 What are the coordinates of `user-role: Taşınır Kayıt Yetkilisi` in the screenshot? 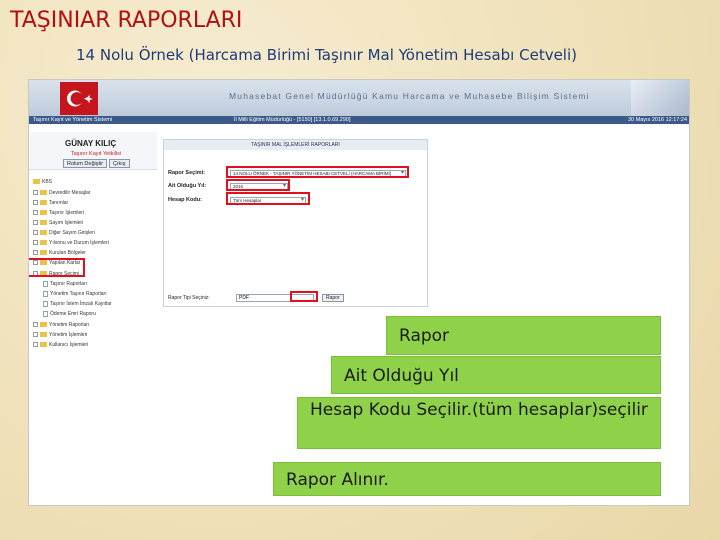 It's located at (96, 154).